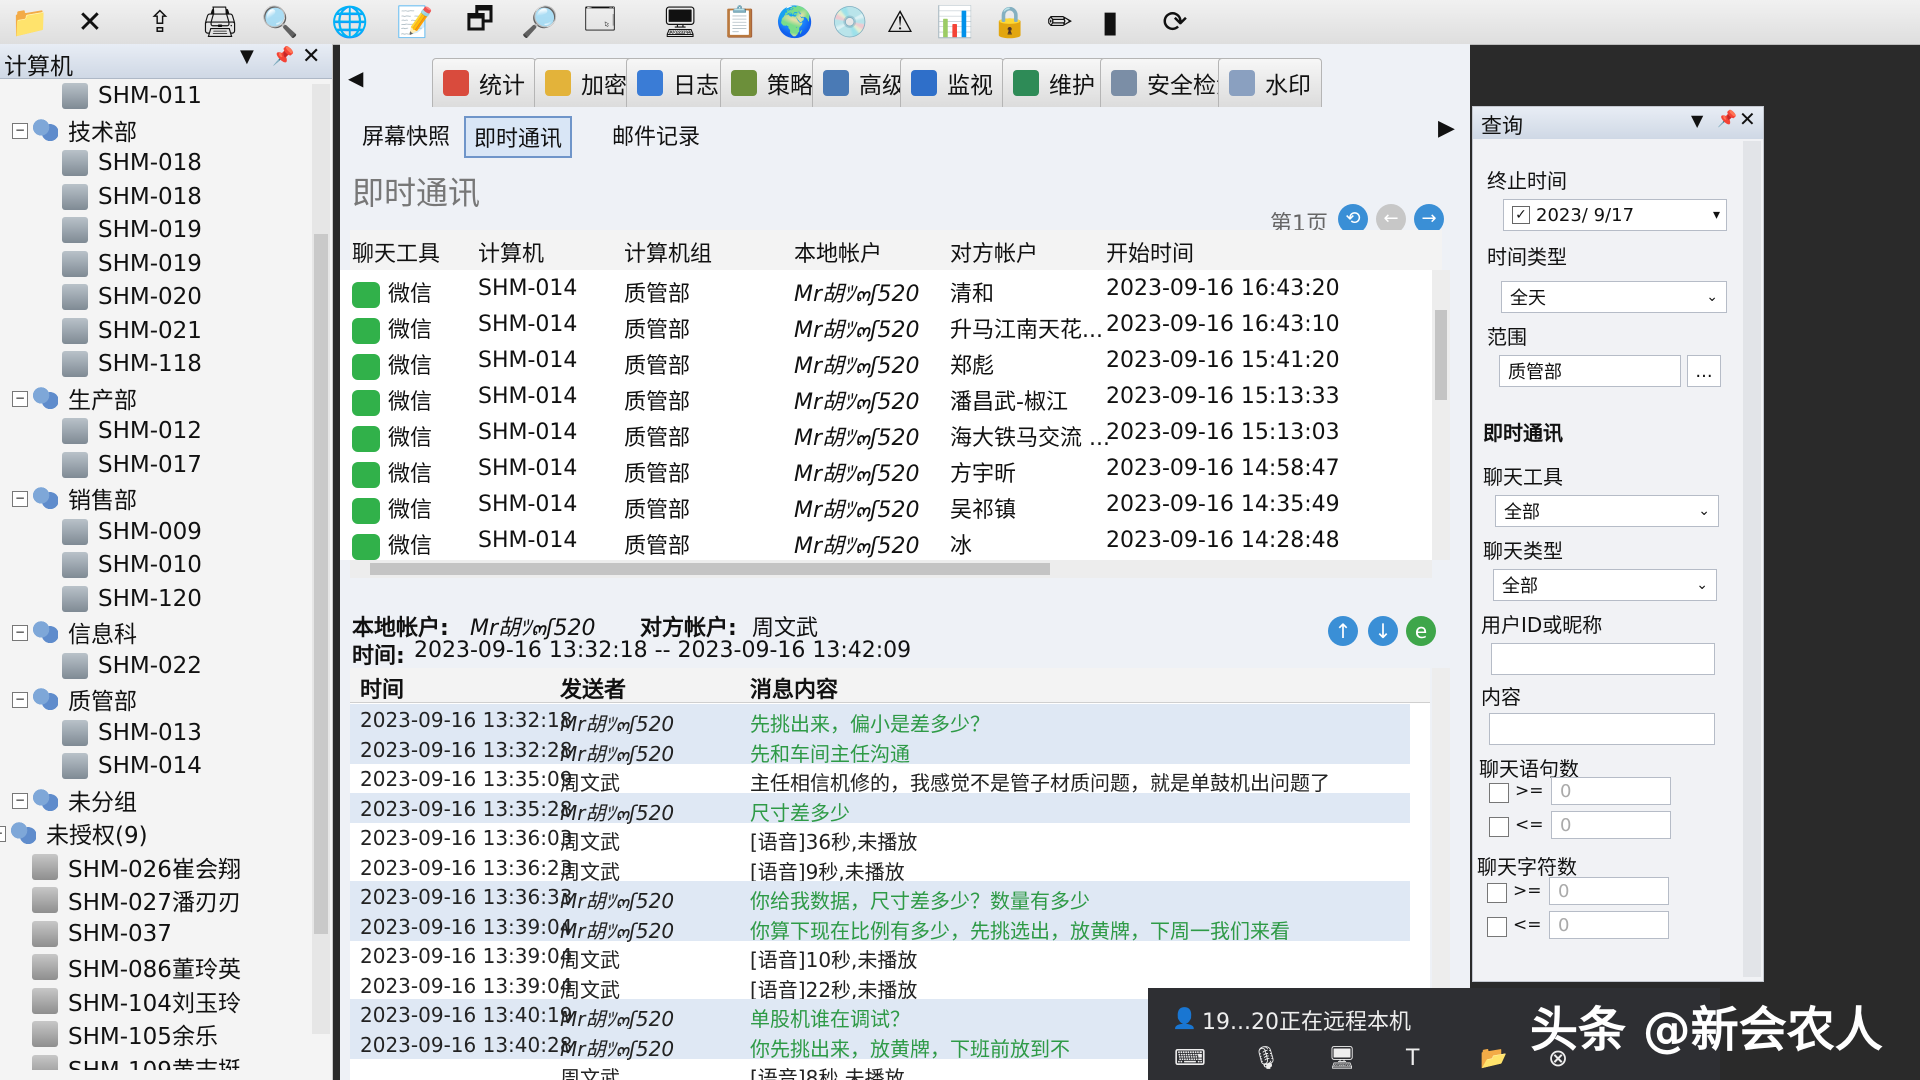 The image size is (1920, 1080). I want to click on userid-input, so click(1603, 659).